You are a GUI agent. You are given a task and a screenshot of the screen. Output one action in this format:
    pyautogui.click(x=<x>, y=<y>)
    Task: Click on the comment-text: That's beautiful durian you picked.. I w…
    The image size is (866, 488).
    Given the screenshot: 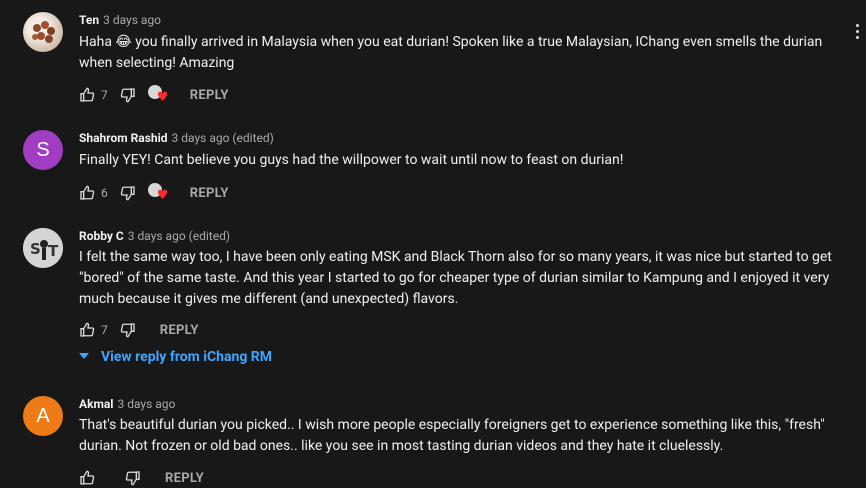 What is the action you would take?
    pyautogui.click(x=452, y=435)
    